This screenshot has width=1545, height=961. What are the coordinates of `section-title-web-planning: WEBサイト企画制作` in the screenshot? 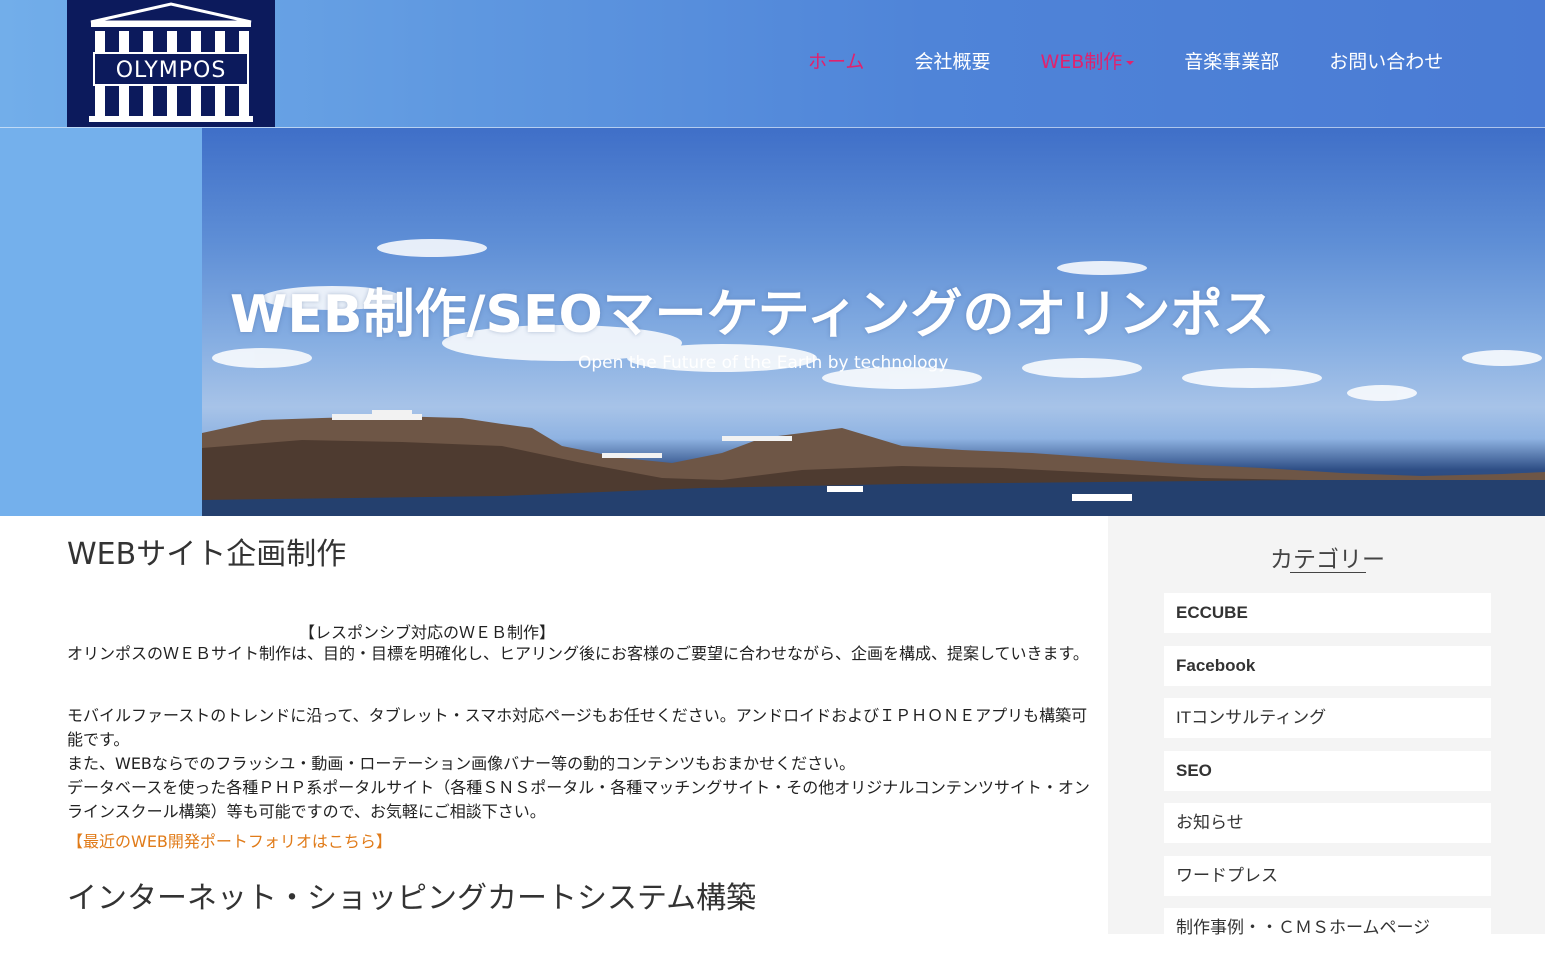 It's located at (207, 554).